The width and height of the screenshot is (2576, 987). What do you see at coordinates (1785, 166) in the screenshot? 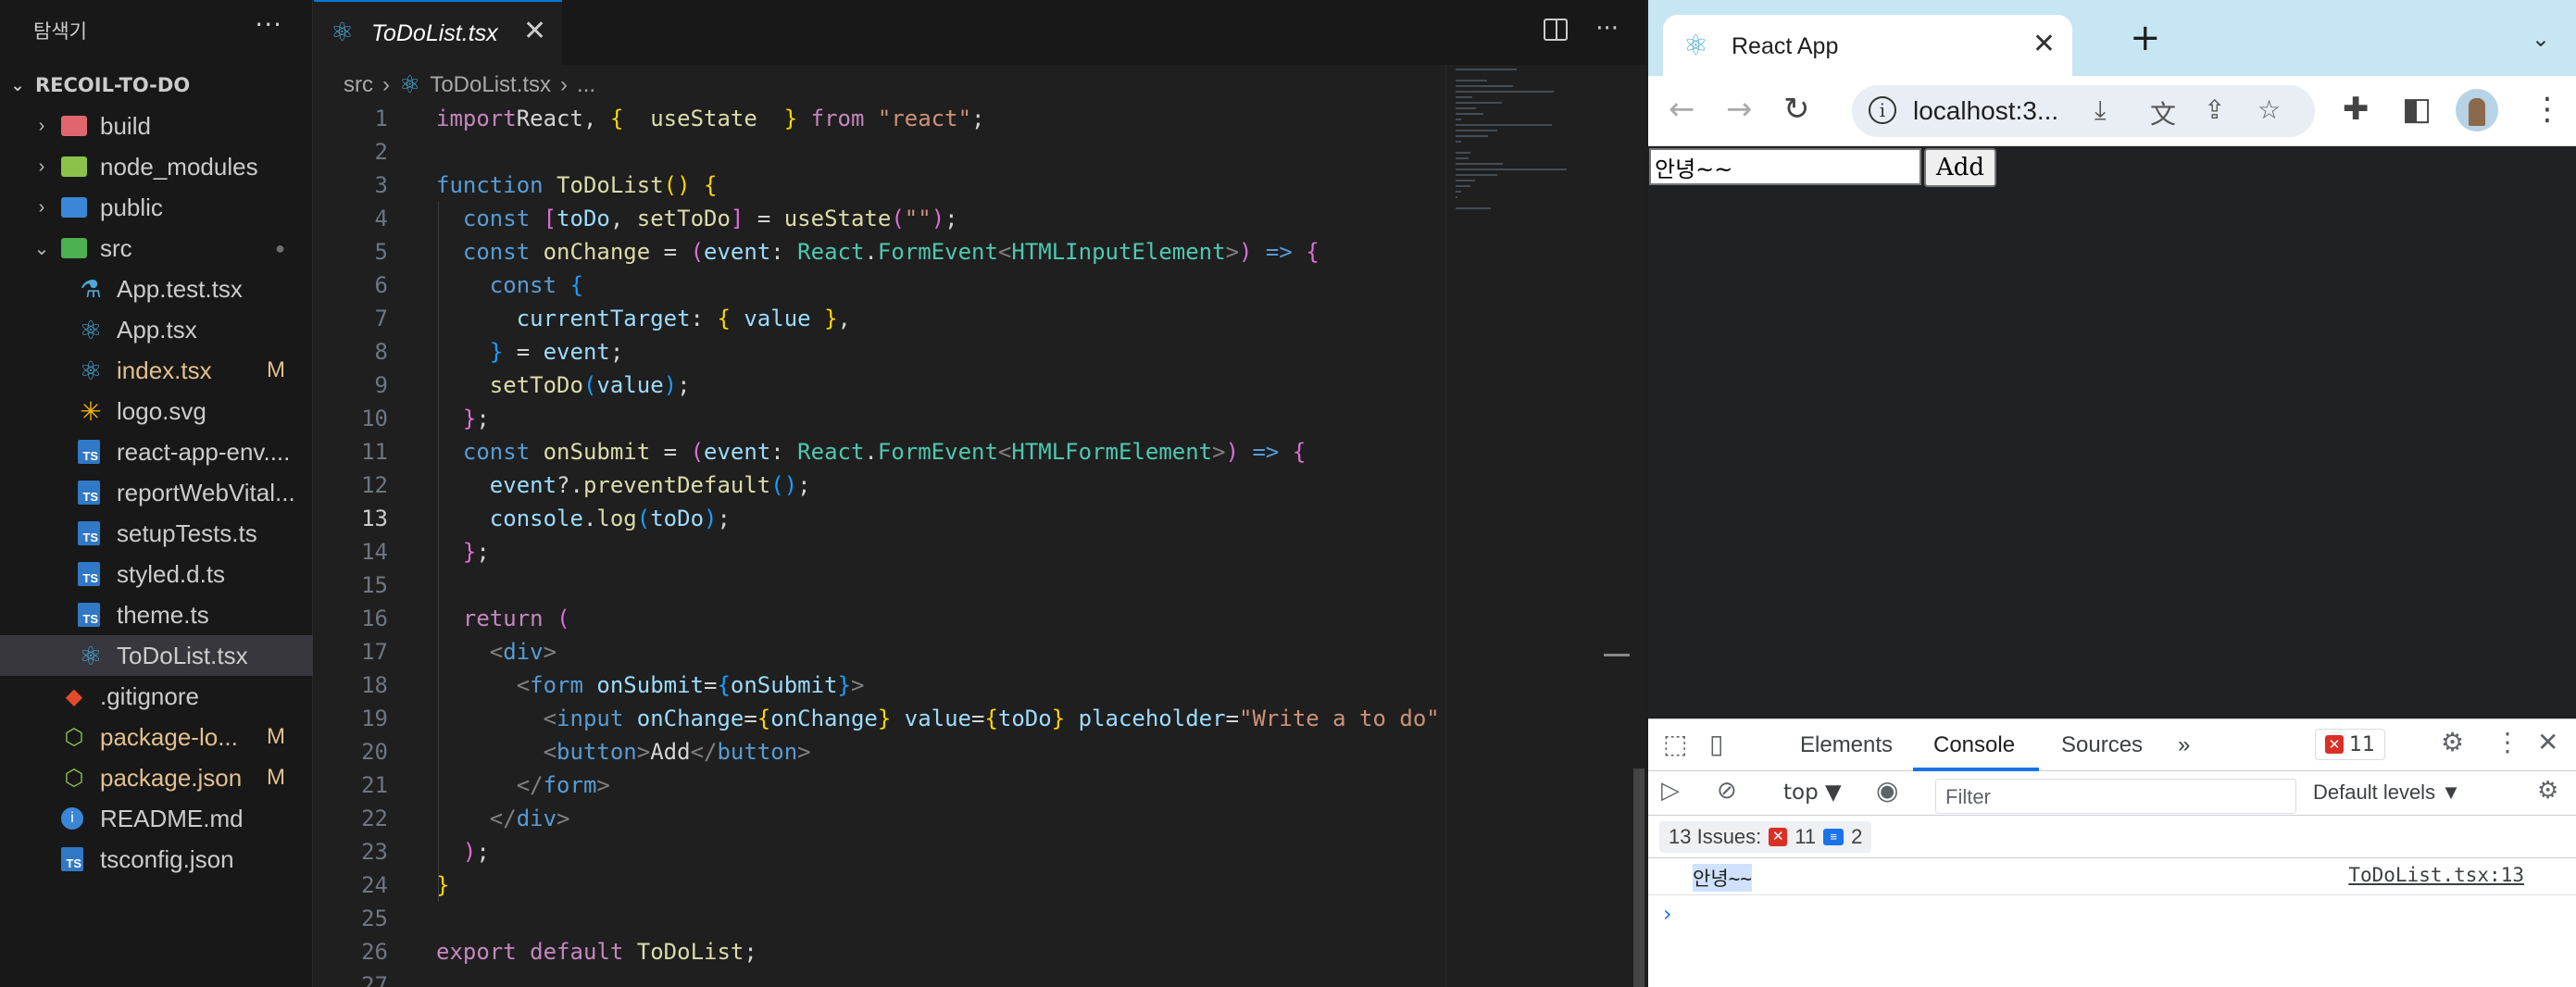
I see `todo-input` at bounding box center [1785, 166].